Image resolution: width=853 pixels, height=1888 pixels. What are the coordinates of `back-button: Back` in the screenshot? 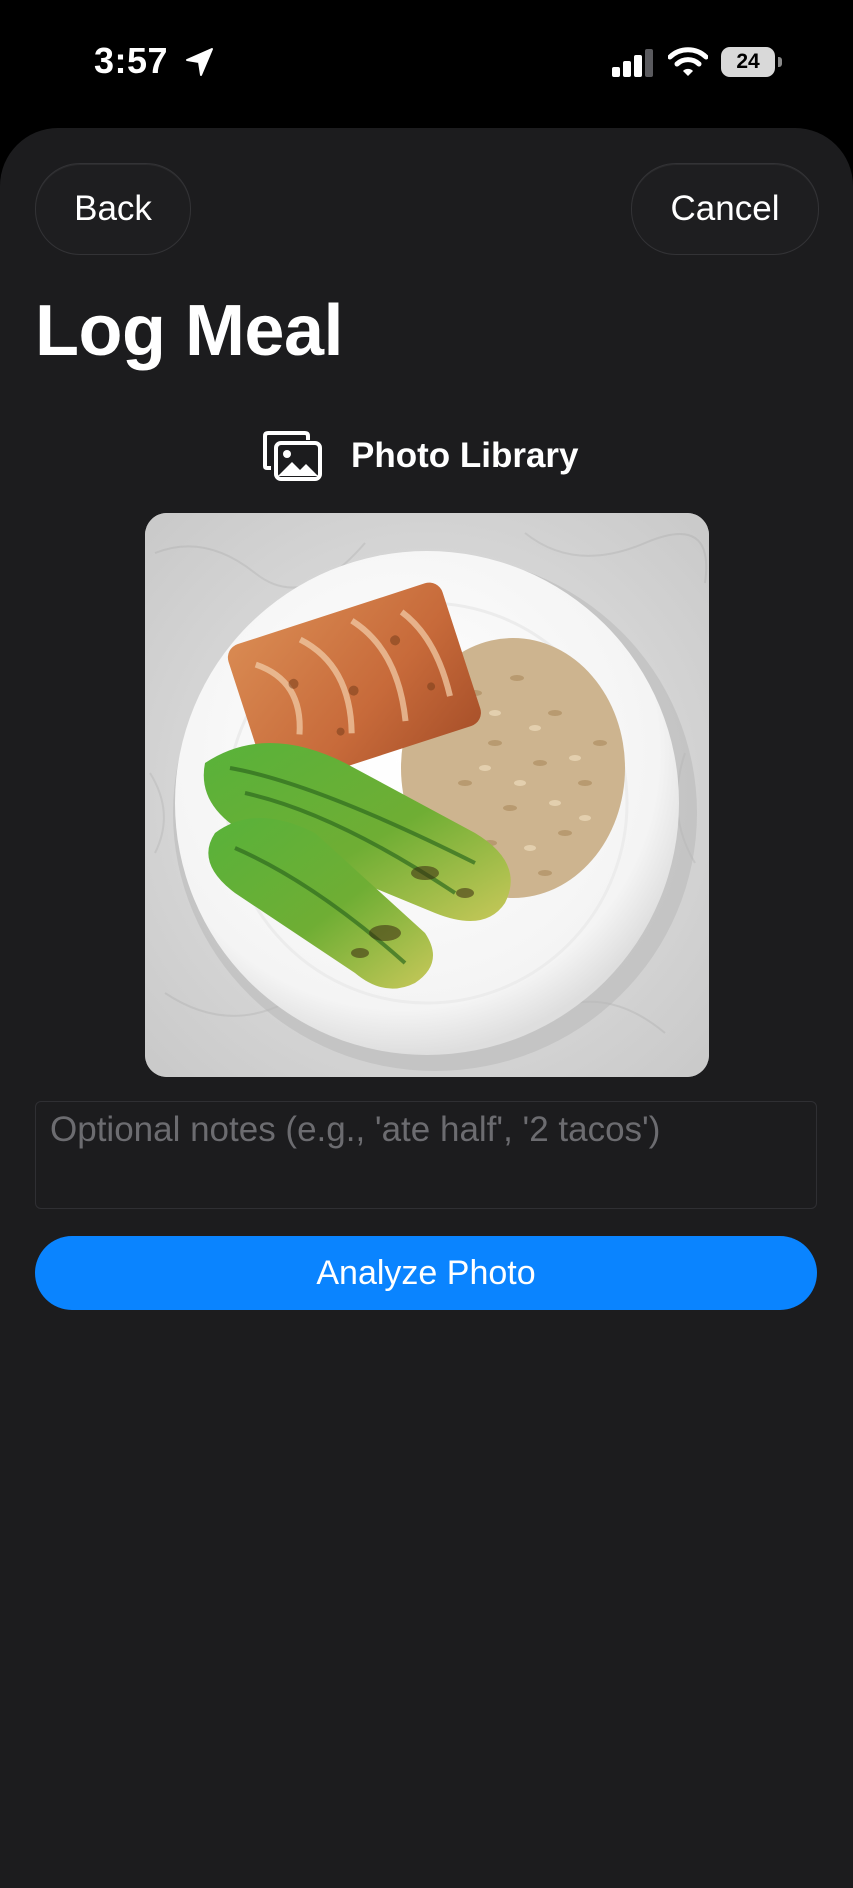 It's located at (113, 209).